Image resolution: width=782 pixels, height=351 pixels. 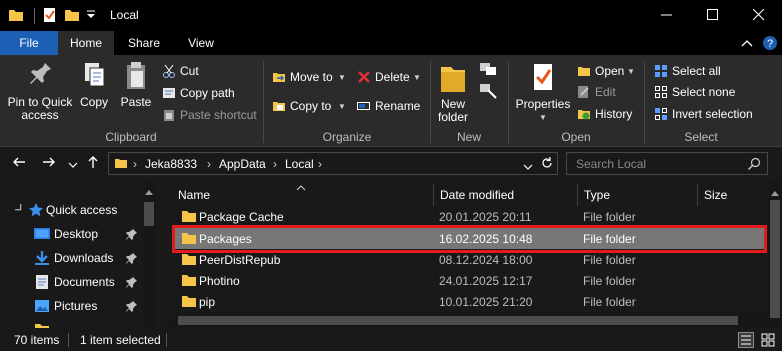 I want to click on properties-button: Properties ▼, so click(x=543, y=92).